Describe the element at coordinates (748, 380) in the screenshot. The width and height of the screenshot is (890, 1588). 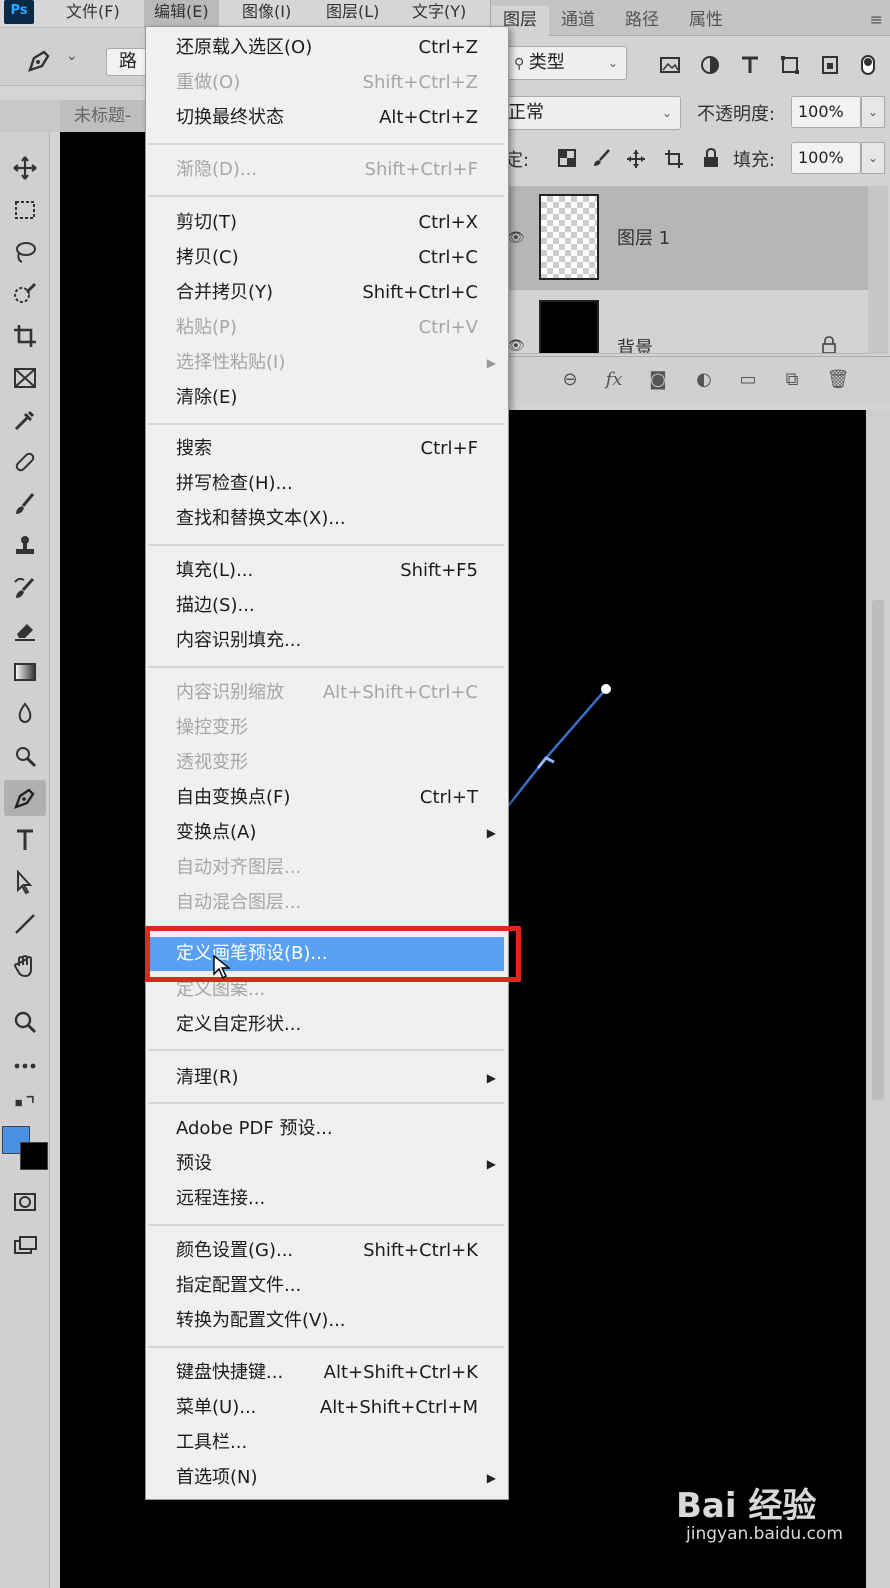
I see `folder-icon: ▭` at that location.